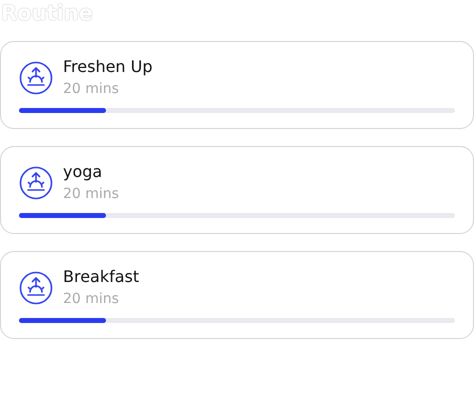 Image resolution: width=474 pixels, height=417 pixels. What do you see at coordinates (83, 172) in the screenshot?
I see `activity-name: yoga` at bounding box center [83, 172].